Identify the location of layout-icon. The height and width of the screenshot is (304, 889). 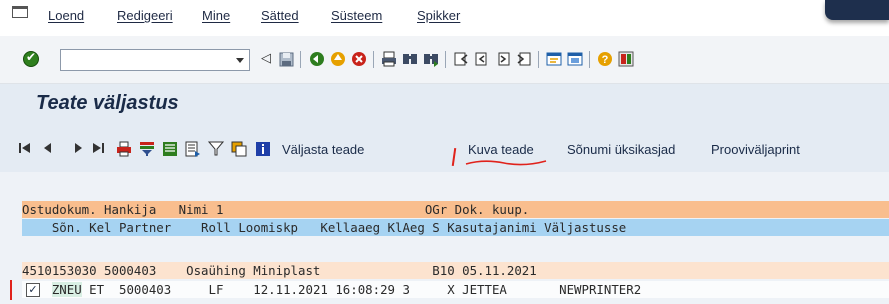
(626, 59).